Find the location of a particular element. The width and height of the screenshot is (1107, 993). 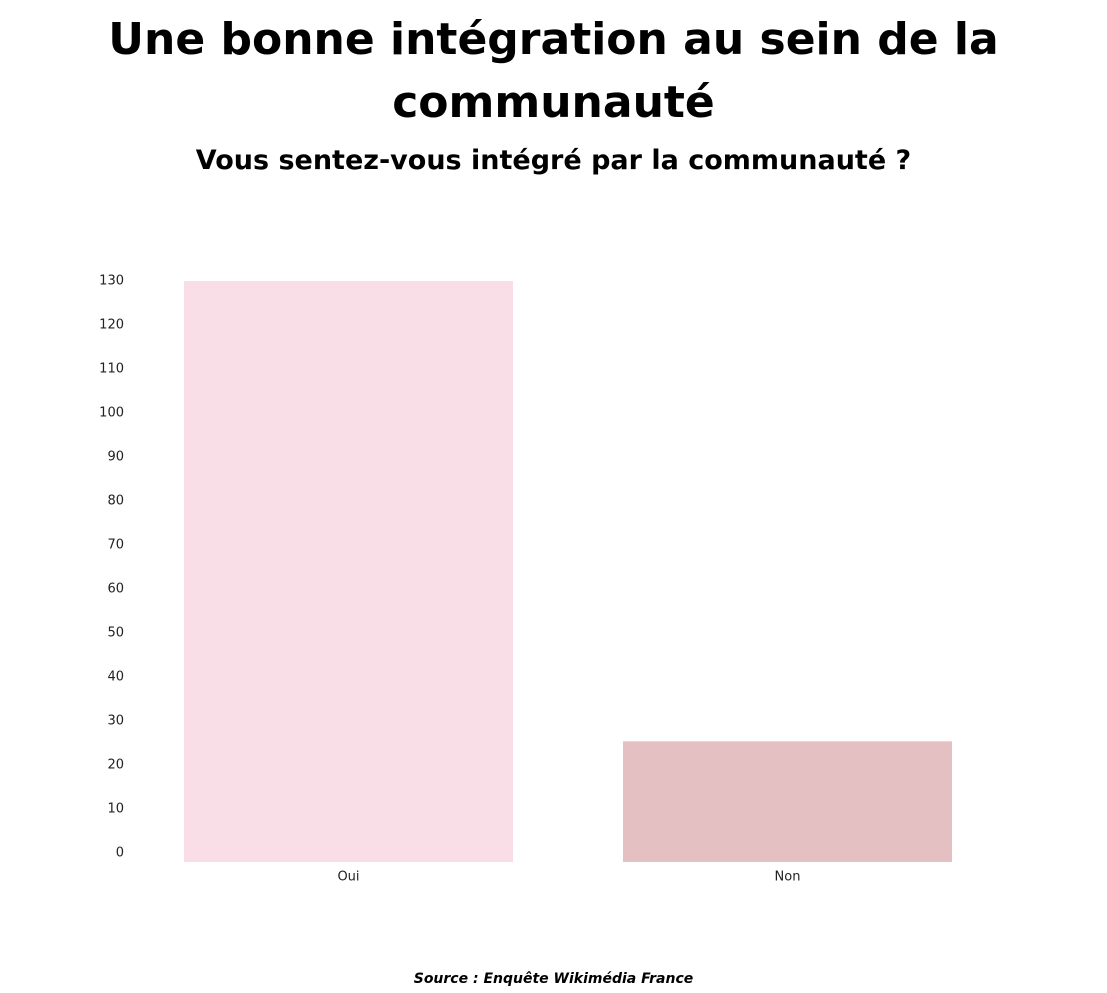

y-tick-label: 130 is located at coordinates (111, 281).